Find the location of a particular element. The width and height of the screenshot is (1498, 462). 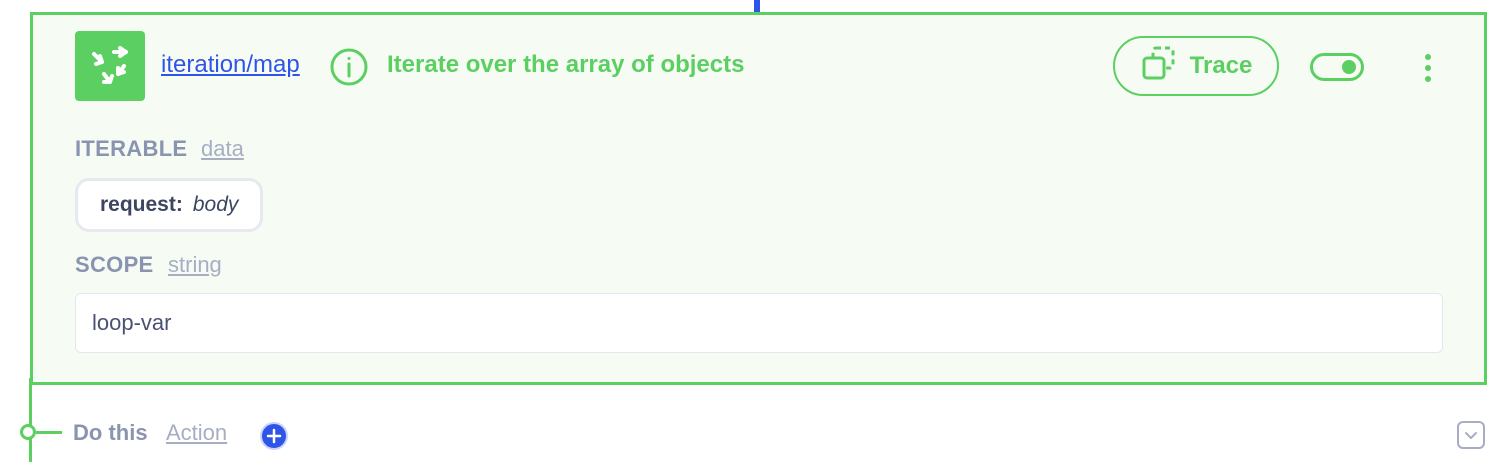

flow-branch-line is located at coordinates (49, 432).